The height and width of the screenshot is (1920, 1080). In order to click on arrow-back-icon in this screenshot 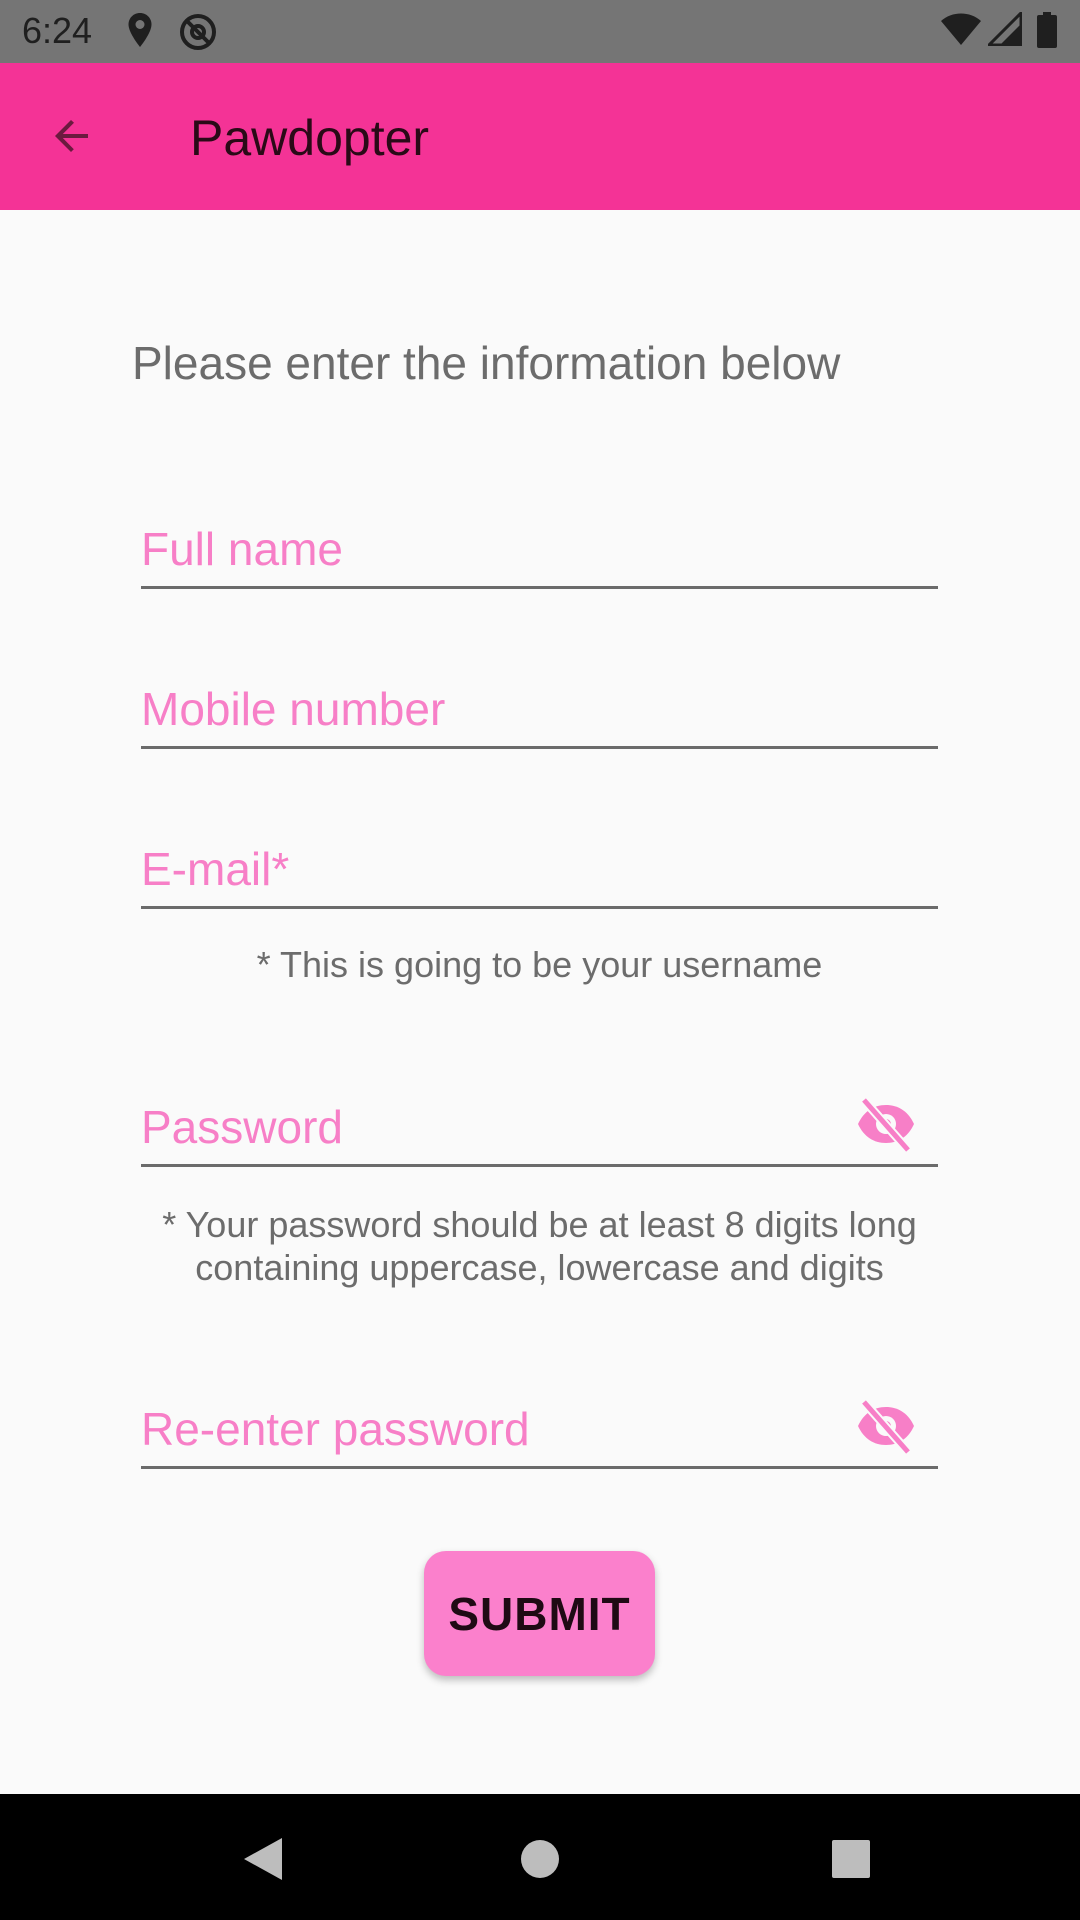, I will do `click(71, 136)`.